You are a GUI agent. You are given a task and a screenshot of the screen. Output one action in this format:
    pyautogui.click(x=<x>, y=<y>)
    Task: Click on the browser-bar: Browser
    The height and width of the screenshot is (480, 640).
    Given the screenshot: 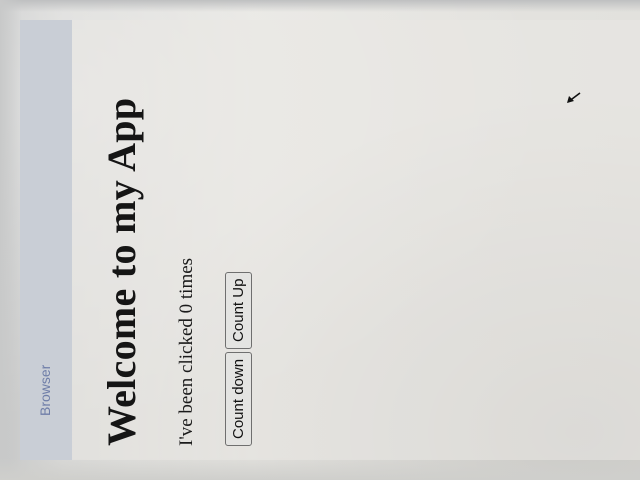 What is the action you would take?
    pyautogui.click(x=46, y=240)
    